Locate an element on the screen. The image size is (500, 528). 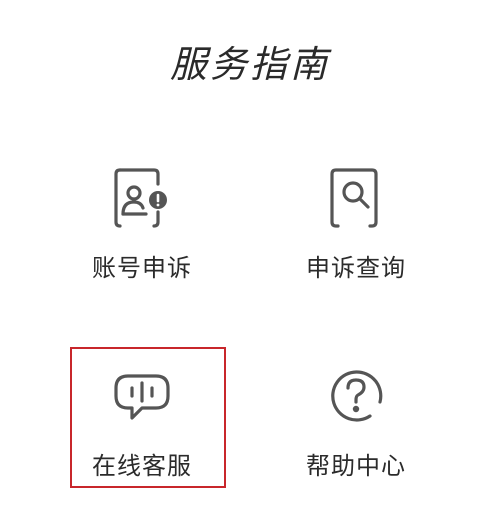
page-title: 服务指南 is located at coordinates (250, 64).